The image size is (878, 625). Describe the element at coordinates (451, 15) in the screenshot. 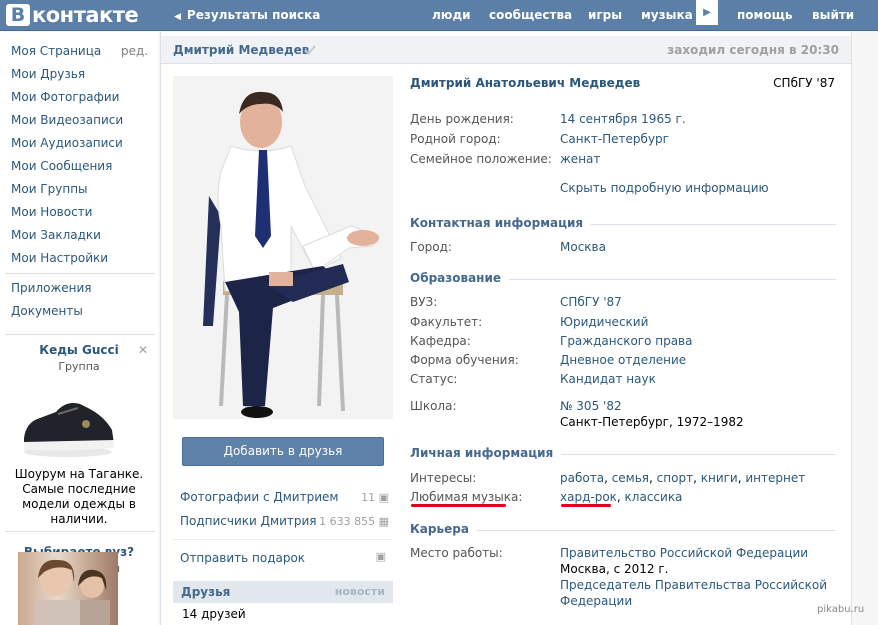

I see `nav-people: люди` at that location.